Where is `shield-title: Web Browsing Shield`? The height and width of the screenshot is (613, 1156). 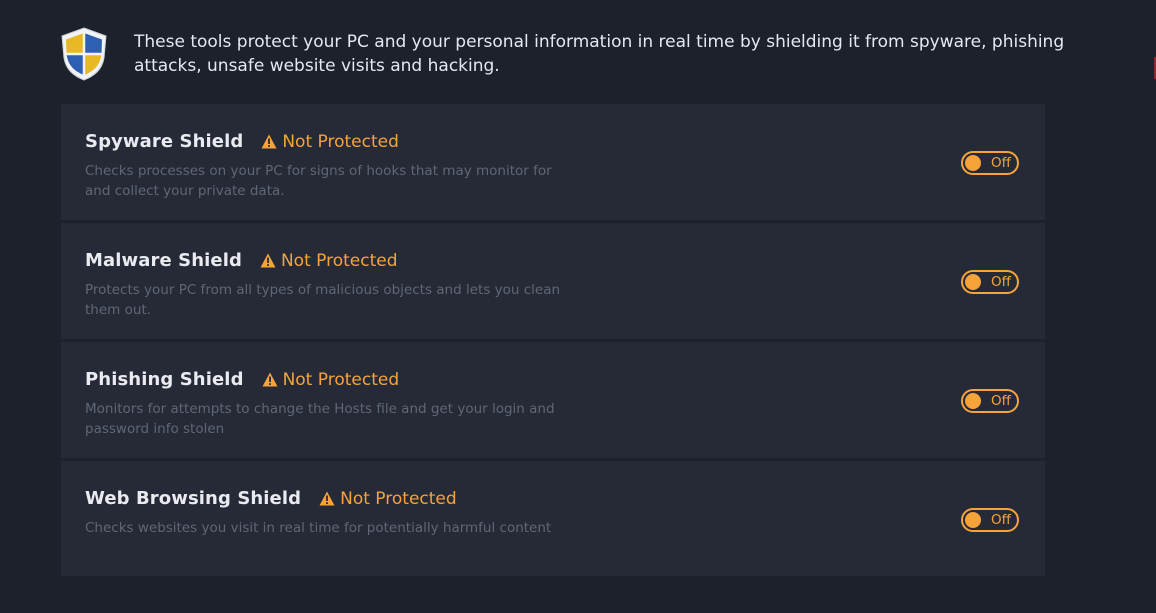 shield-title: Web Browsing Shield is located at coordinates (193, 498).